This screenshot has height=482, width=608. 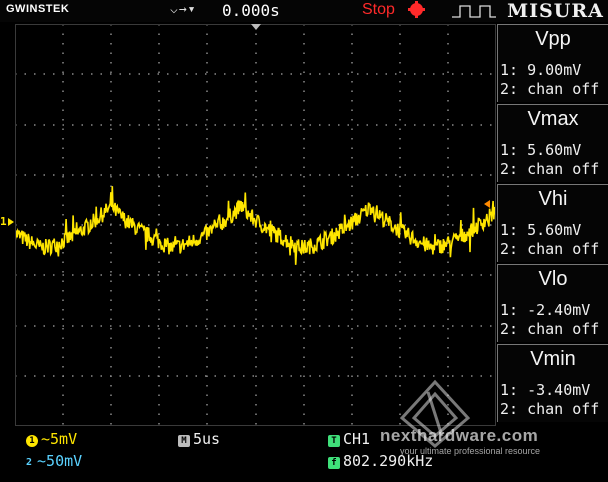 I want to click on watermark-subtitle: your ultimate professional resource, so click(x=470, y=451).